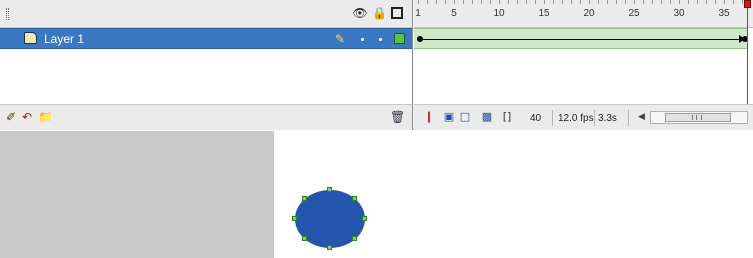 This screenshot has height=258, width=753. What do you see at coordinates (465, 117) in the screenshot?
I see `onion-skin-outlines-icon: □` at bounding box center [465, 117].